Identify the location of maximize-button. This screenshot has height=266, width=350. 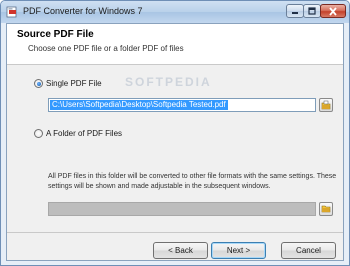
(312, 11).